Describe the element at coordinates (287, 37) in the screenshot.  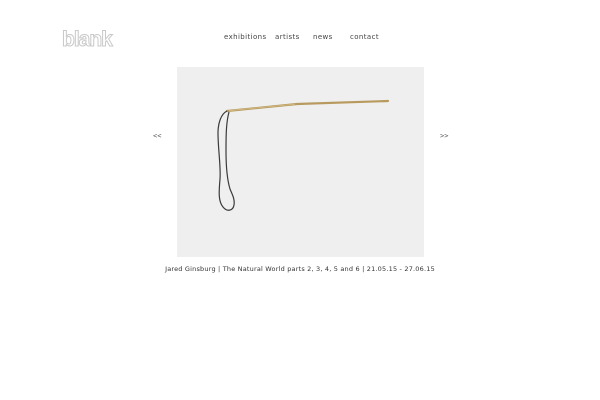
I see `nav-item-artists: artists` at that location.